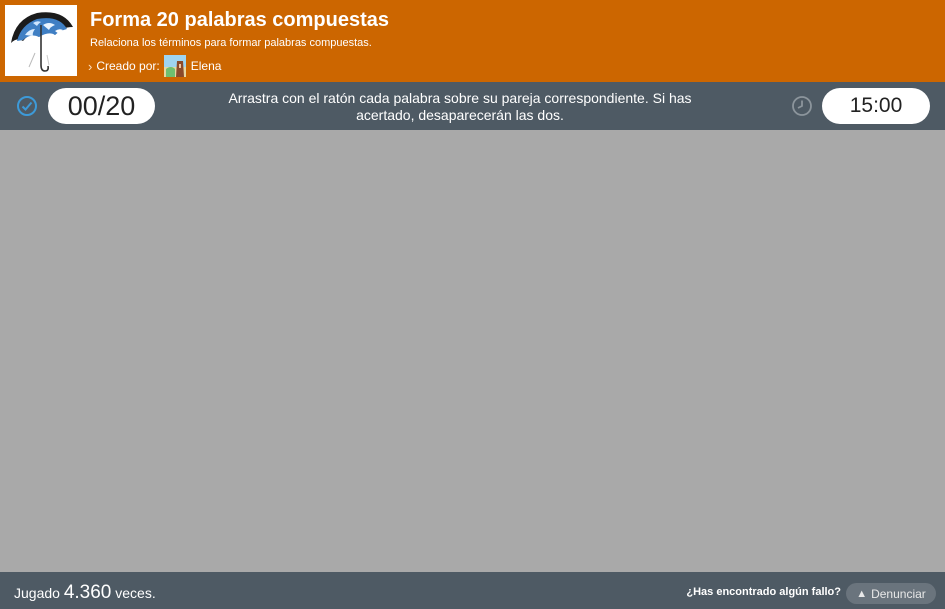 This screenshot has width=945, height=609. I want to click on report-button-label: Denunciar, so click(898, 593).